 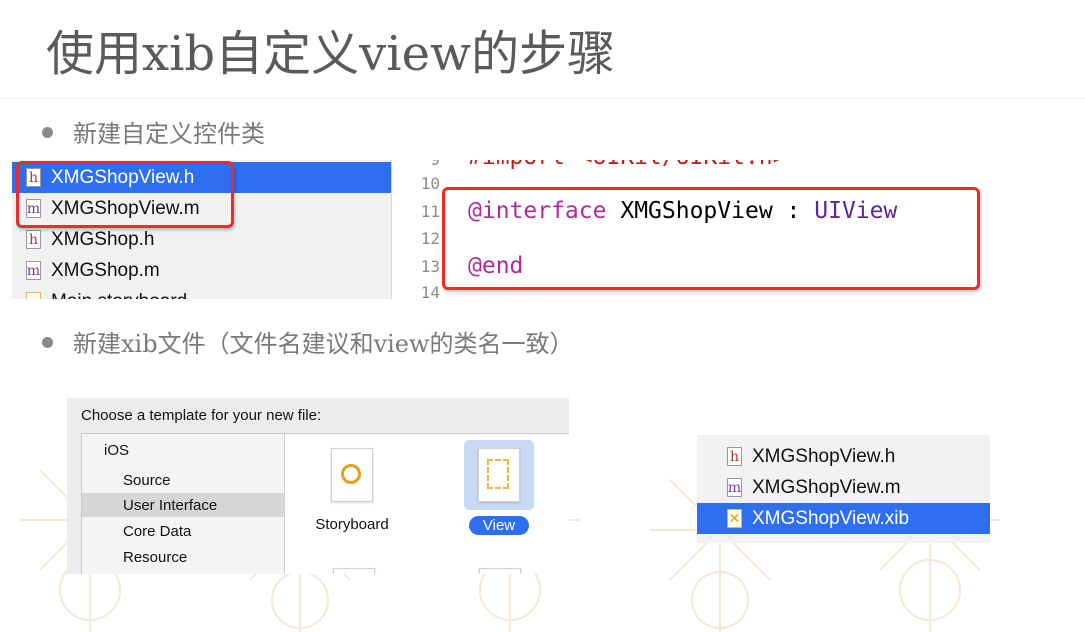 I want to click on highlight-box-files, so click(x=125, y=194).